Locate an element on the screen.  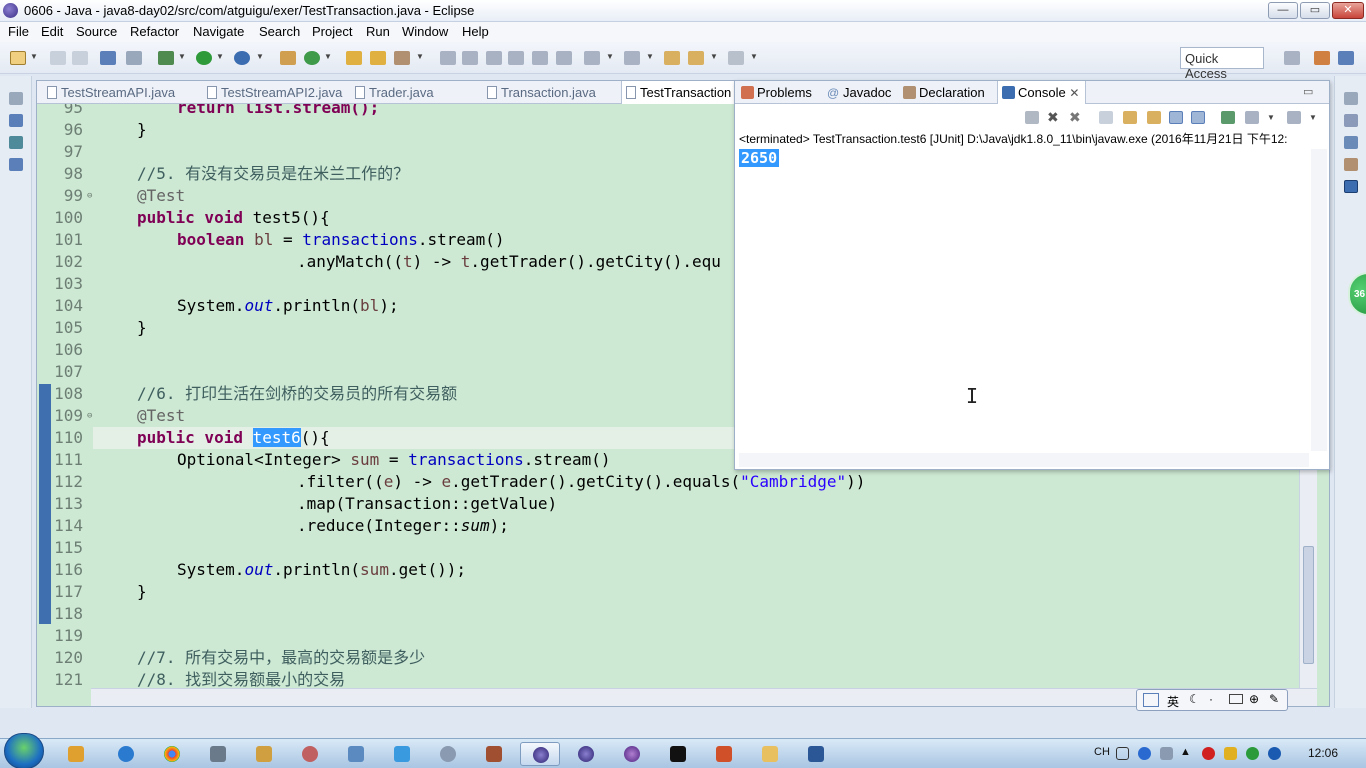
remove-launch-icon: ✖ is located at coordinates (1054, 117).